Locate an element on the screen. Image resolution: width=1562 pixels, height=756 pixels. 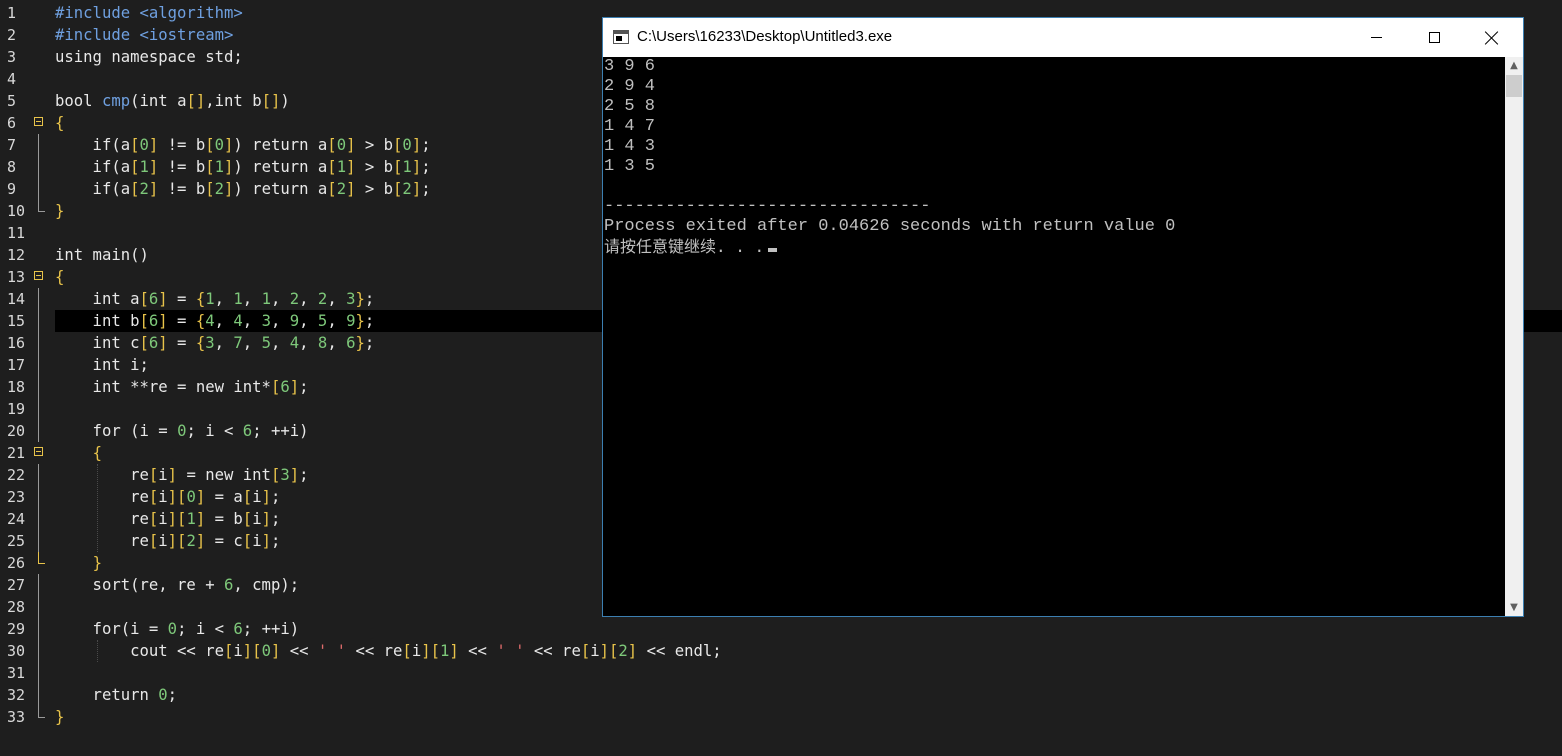
close-icon is located at coordinates (1492, 38).